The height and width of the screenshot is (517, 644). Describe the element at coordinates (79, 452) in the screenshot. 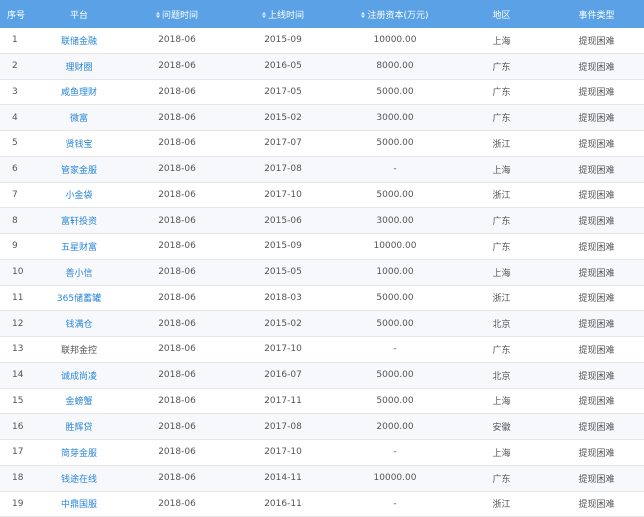

I see `platform-link: 简芽金服` at that location.